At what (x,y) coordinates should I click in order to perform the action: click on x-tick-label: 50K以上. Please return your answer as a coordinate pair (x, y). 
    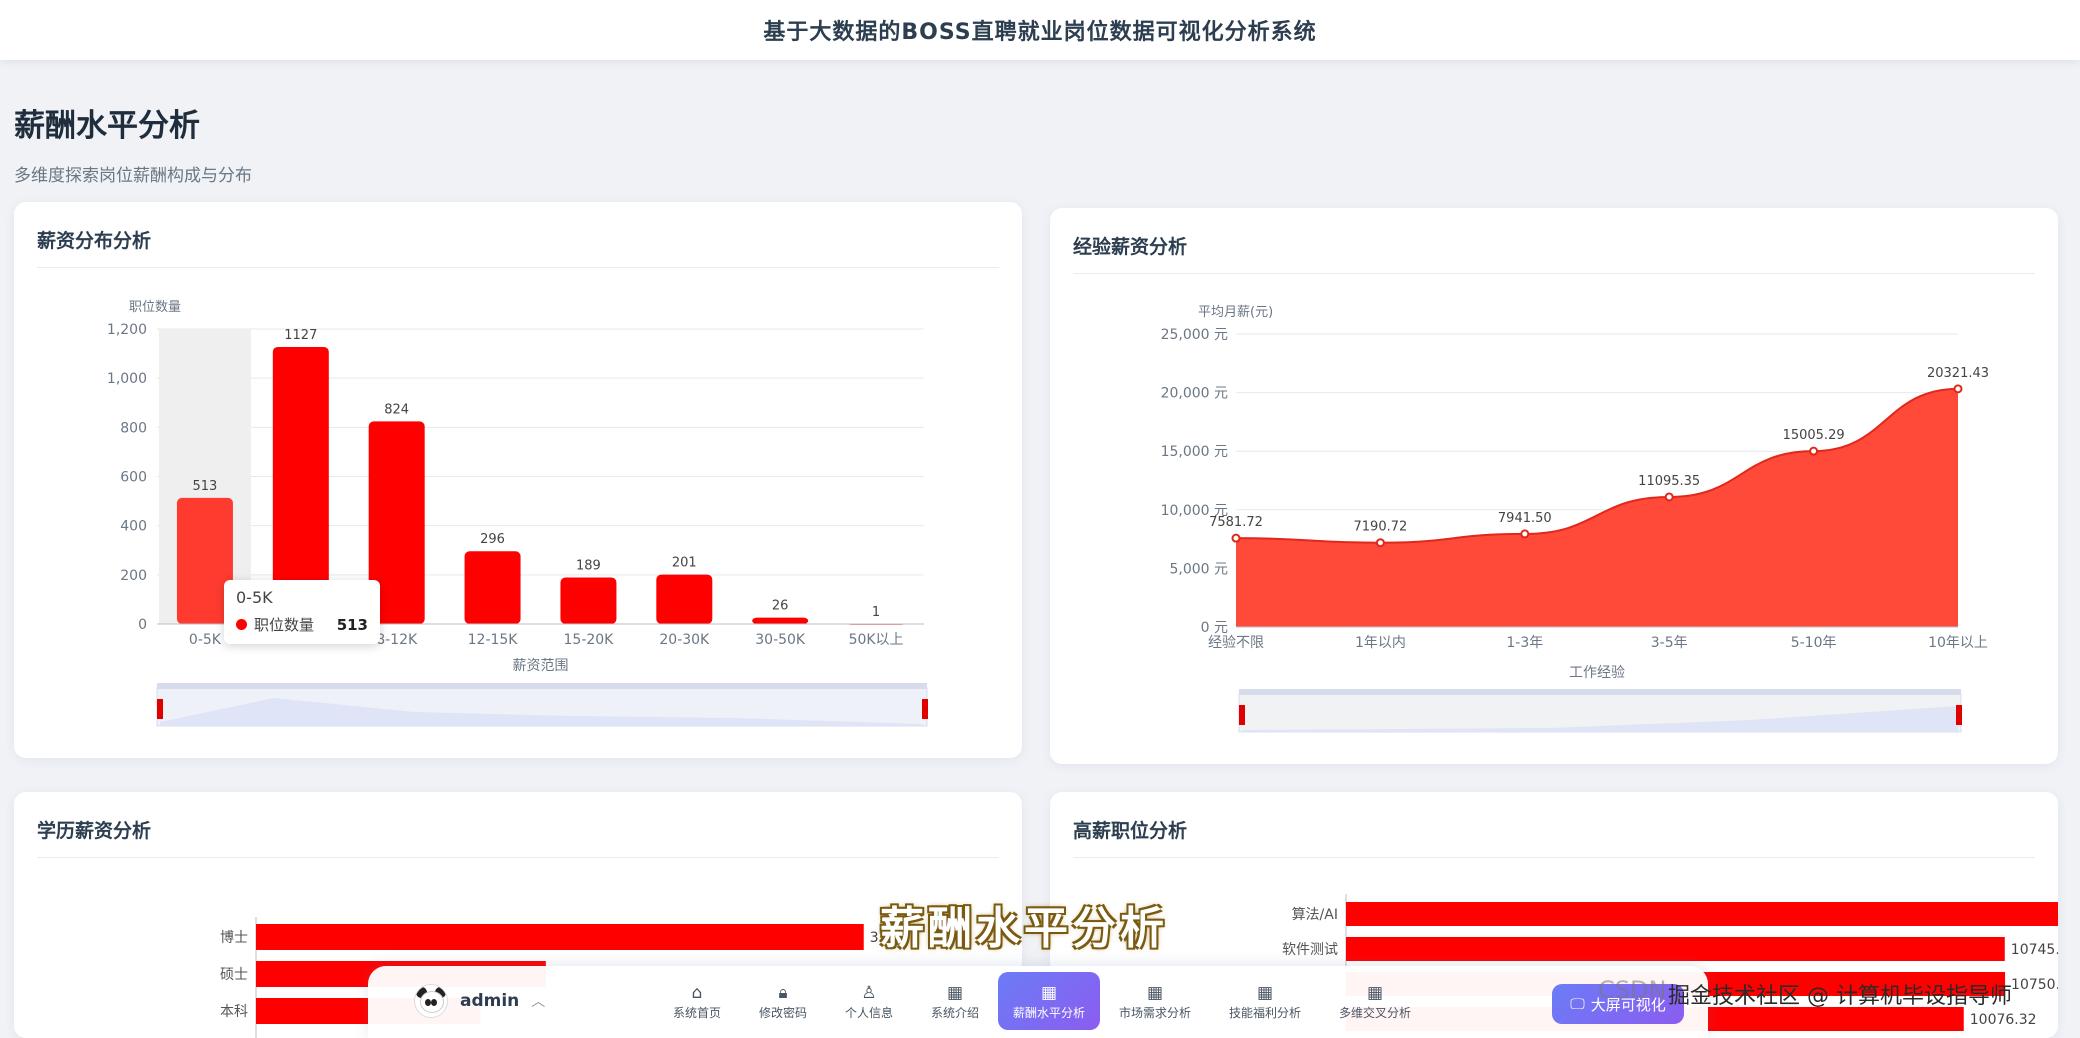
    Looking at the image, I should click on (876, 640).